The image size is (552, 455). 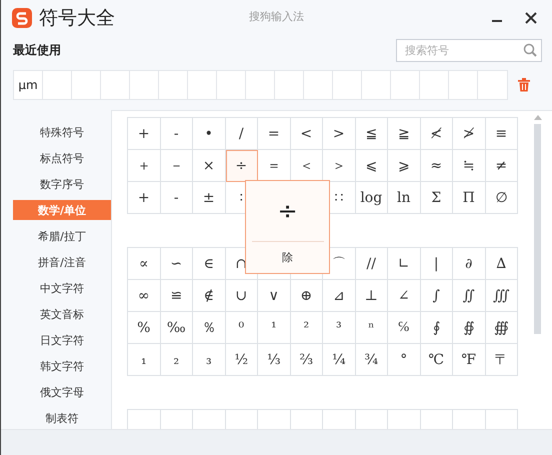 I want to click on symbol-cell: ≮, so click(x=436, y=134).